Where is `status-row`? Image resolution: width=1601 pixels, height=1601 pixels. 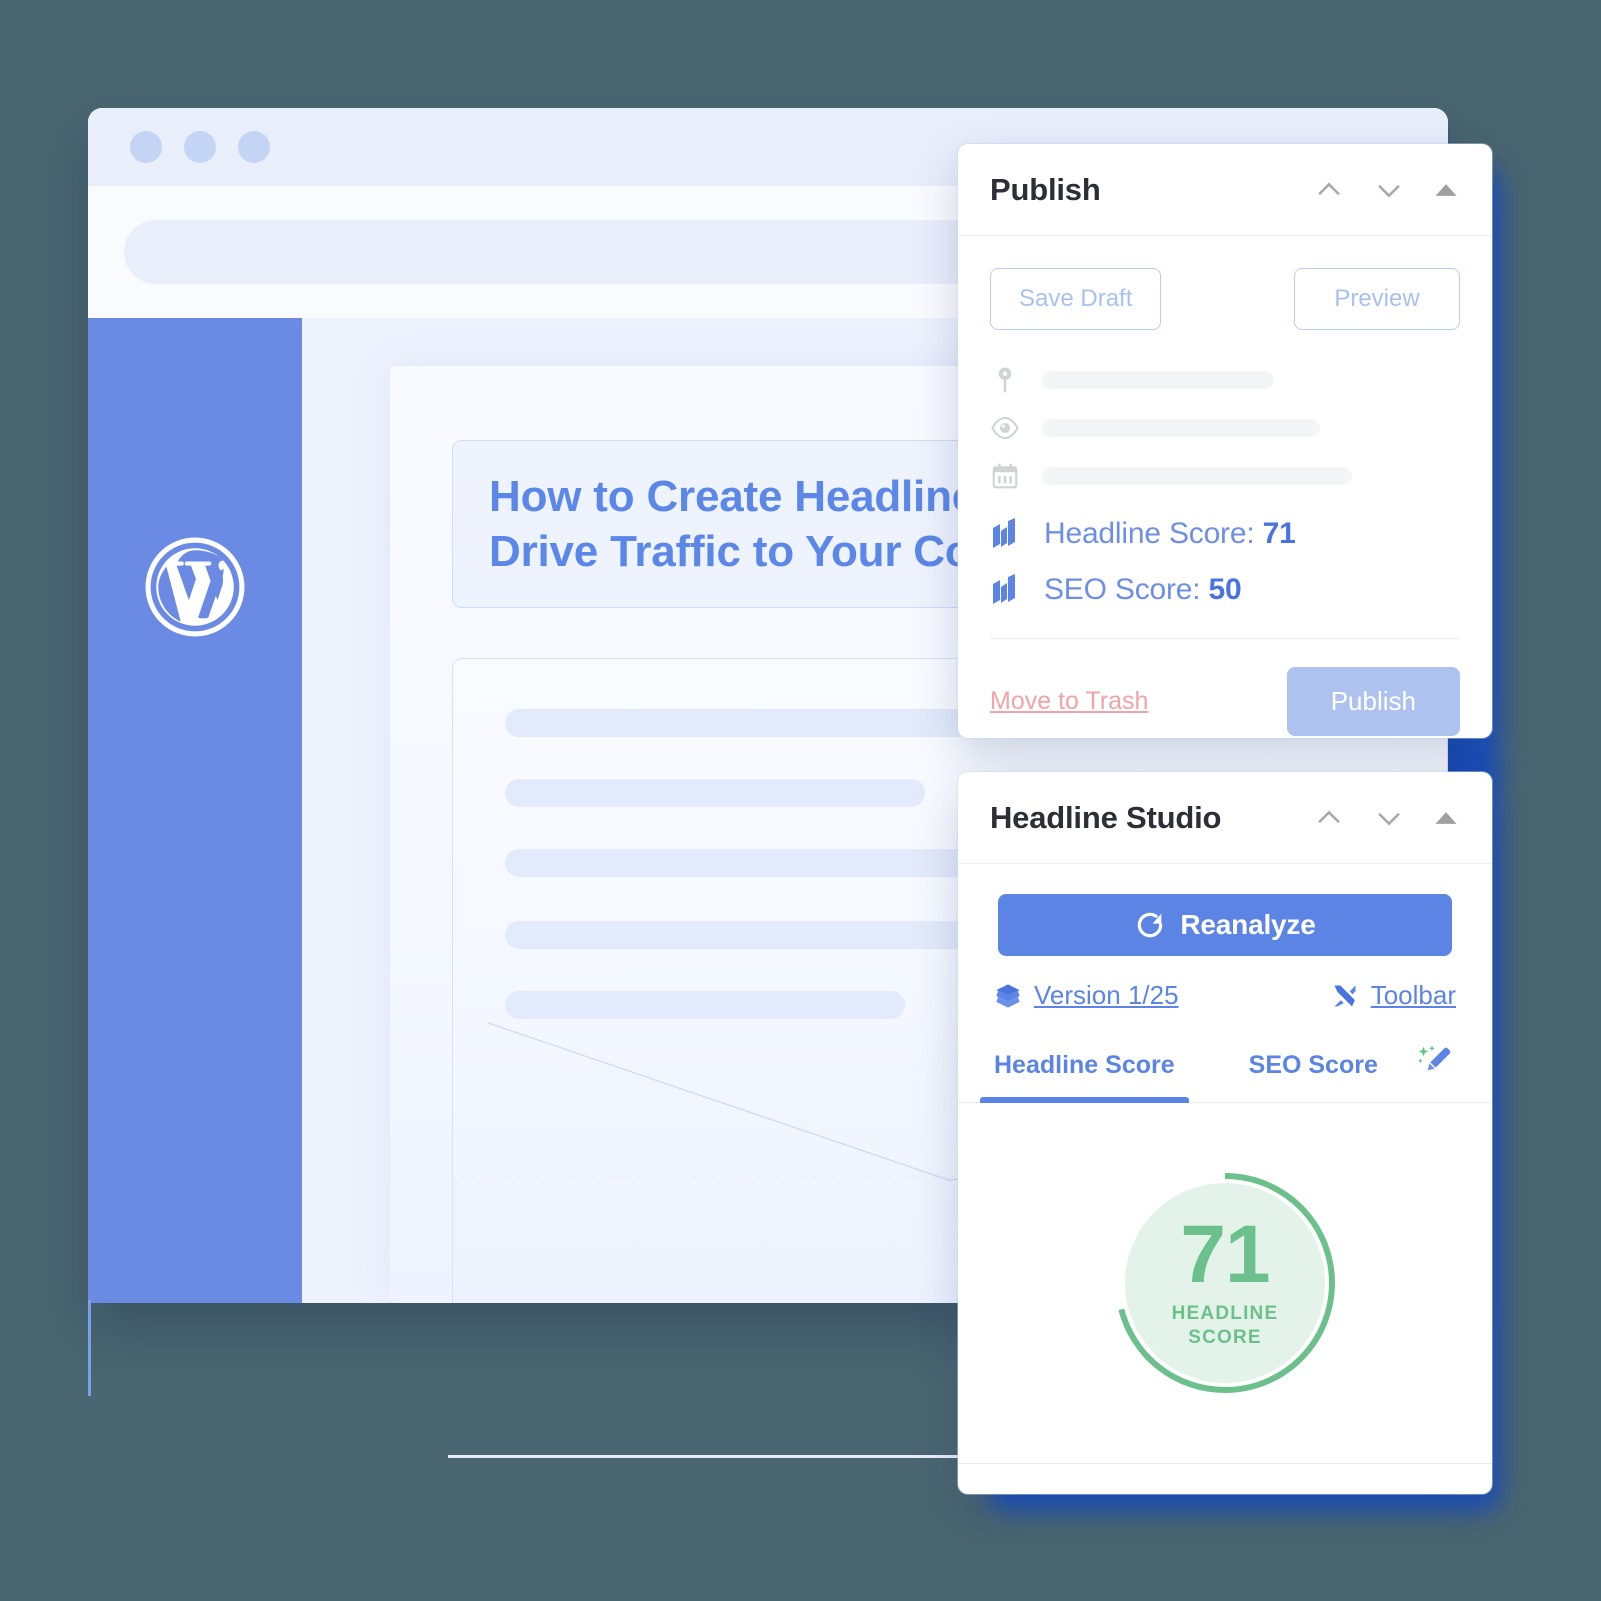 status-row is located at coordinates (1225, 428).